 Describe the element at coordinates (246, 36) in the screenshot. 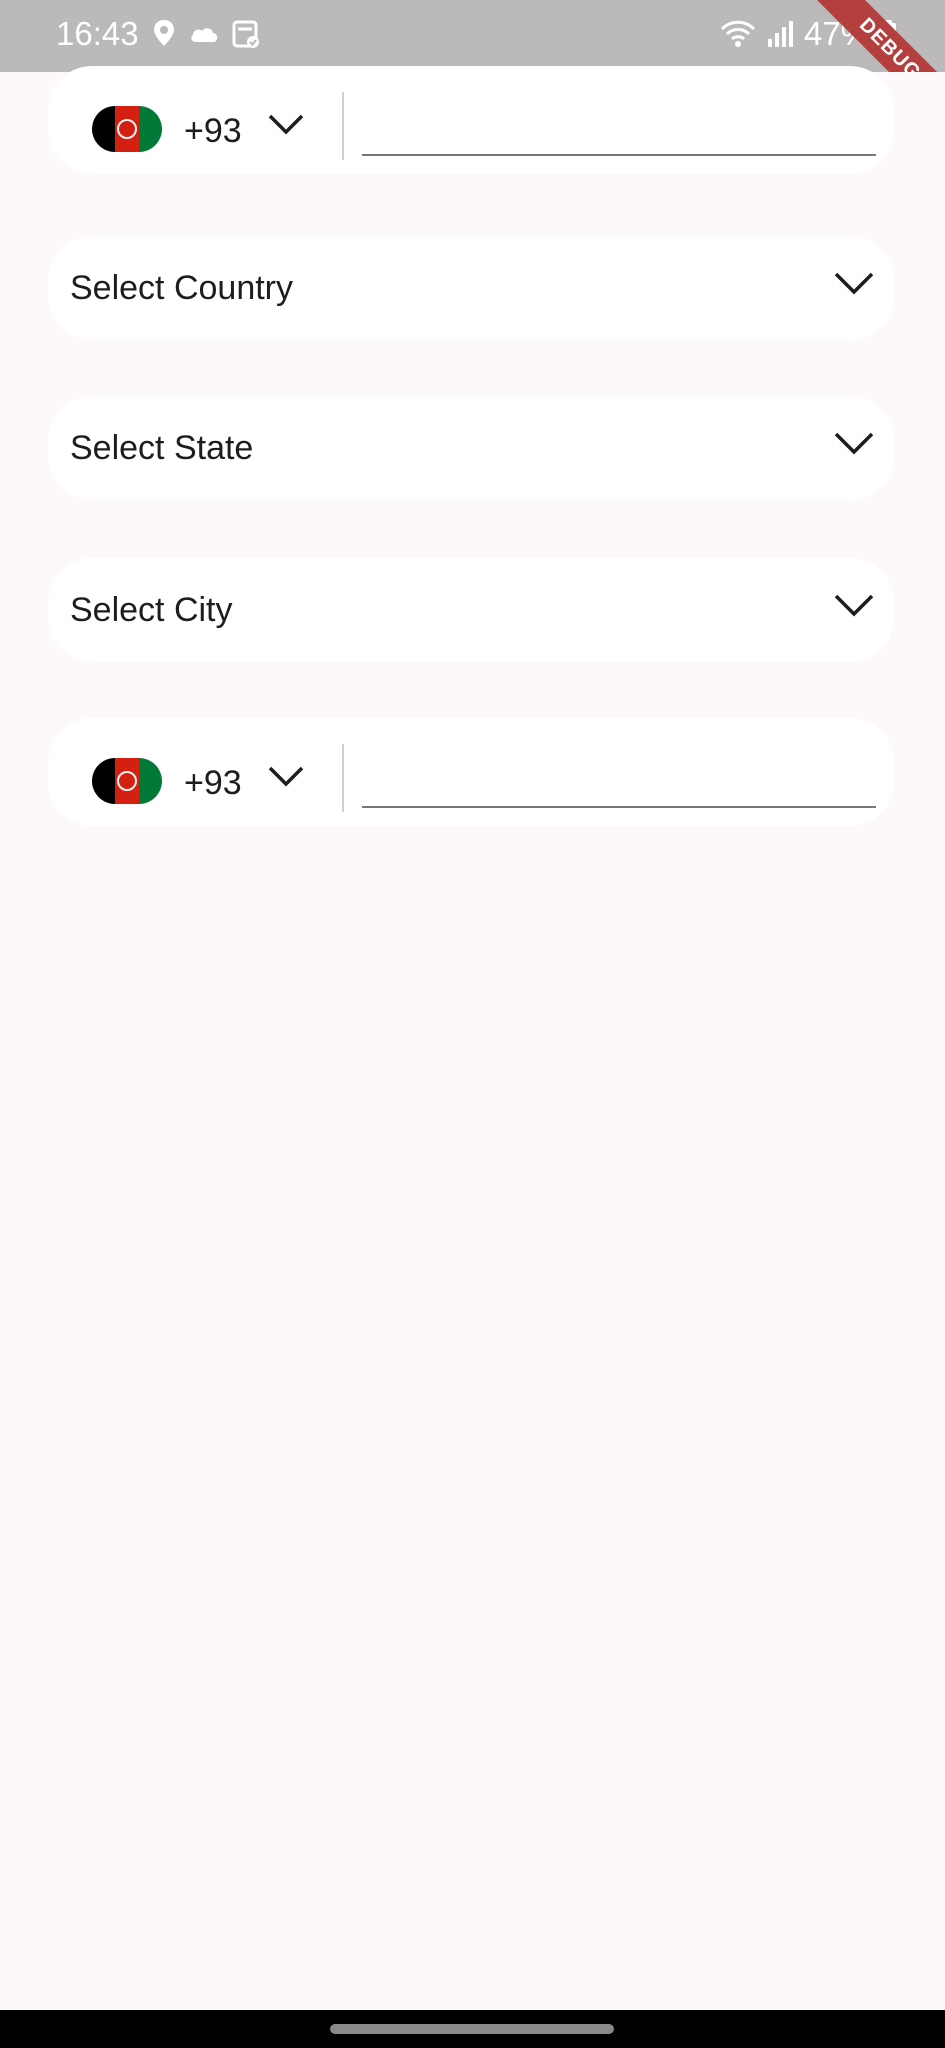

I see `calendar-check-icon` at that location.